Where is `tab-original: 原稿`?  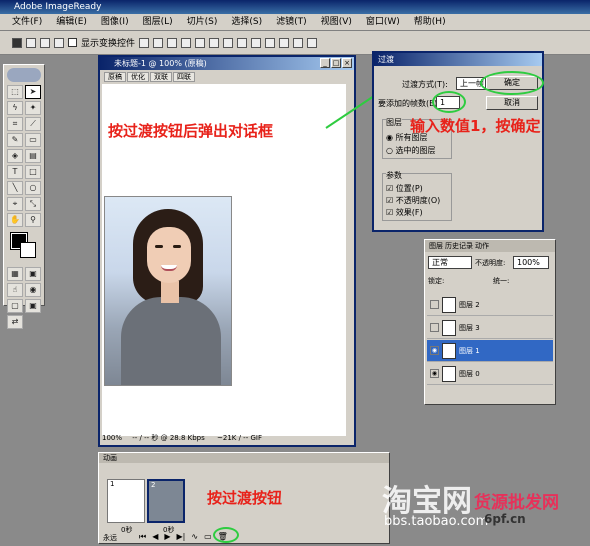
tab-original: 原稿 is located at coordinates (115, 77).